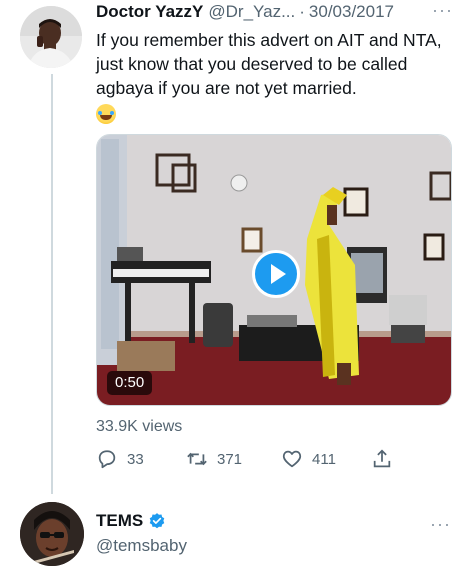  I want to click on reply-author-name: TEMS, so click(119, 521).